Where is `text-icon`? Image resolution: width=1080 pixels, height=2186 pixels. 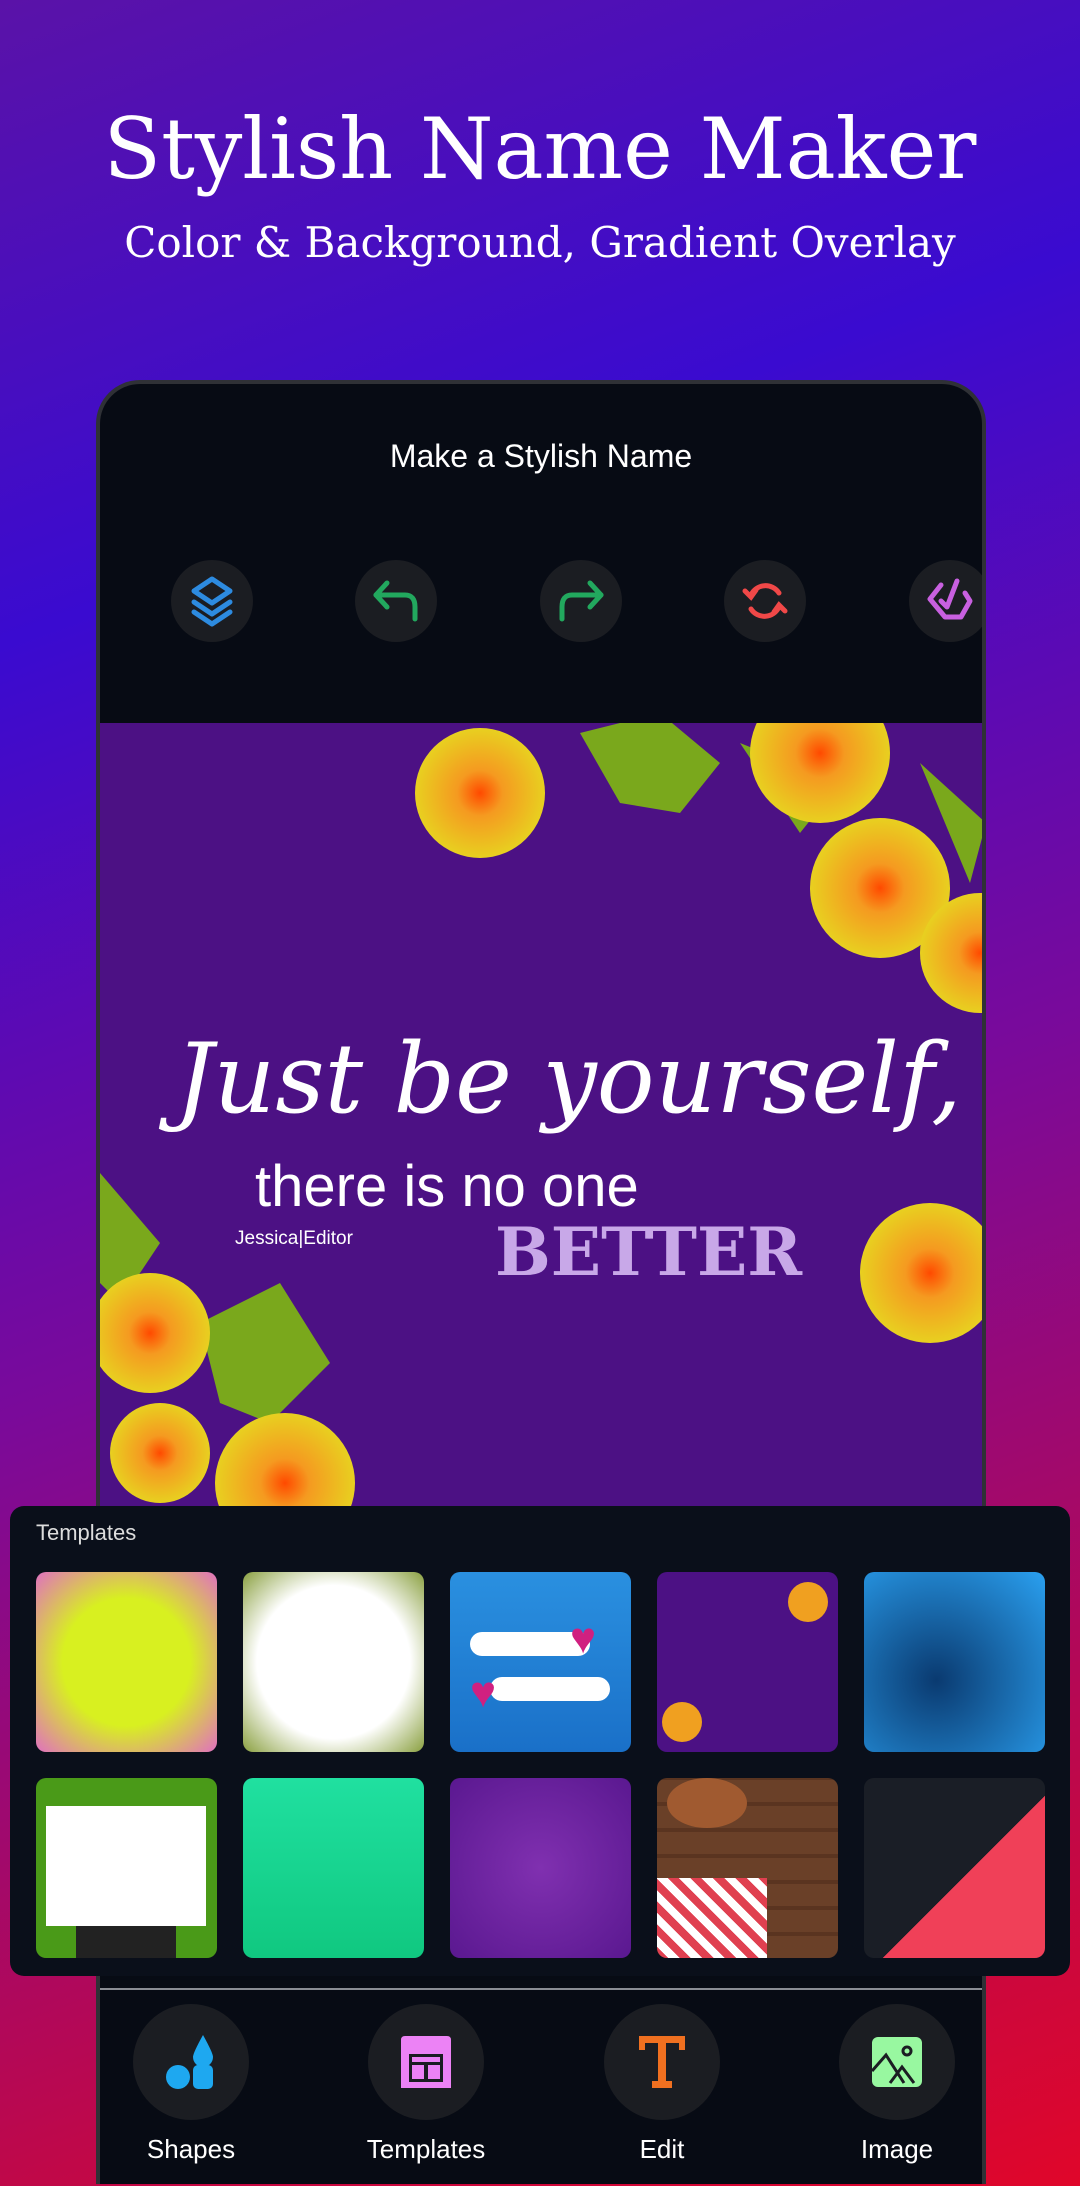
text-icon is located at coordinates (662, 2062).